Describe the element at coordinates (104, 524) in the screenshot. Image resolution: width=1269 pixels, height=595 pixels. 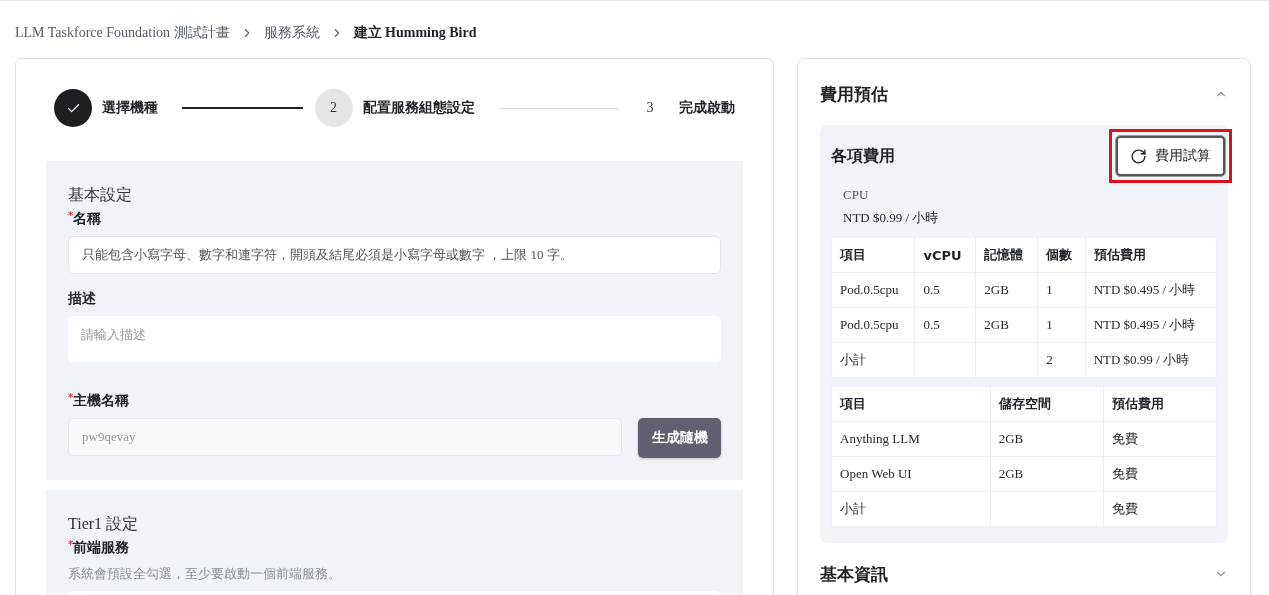
I see `section-title: Tier1 設定` at that location.